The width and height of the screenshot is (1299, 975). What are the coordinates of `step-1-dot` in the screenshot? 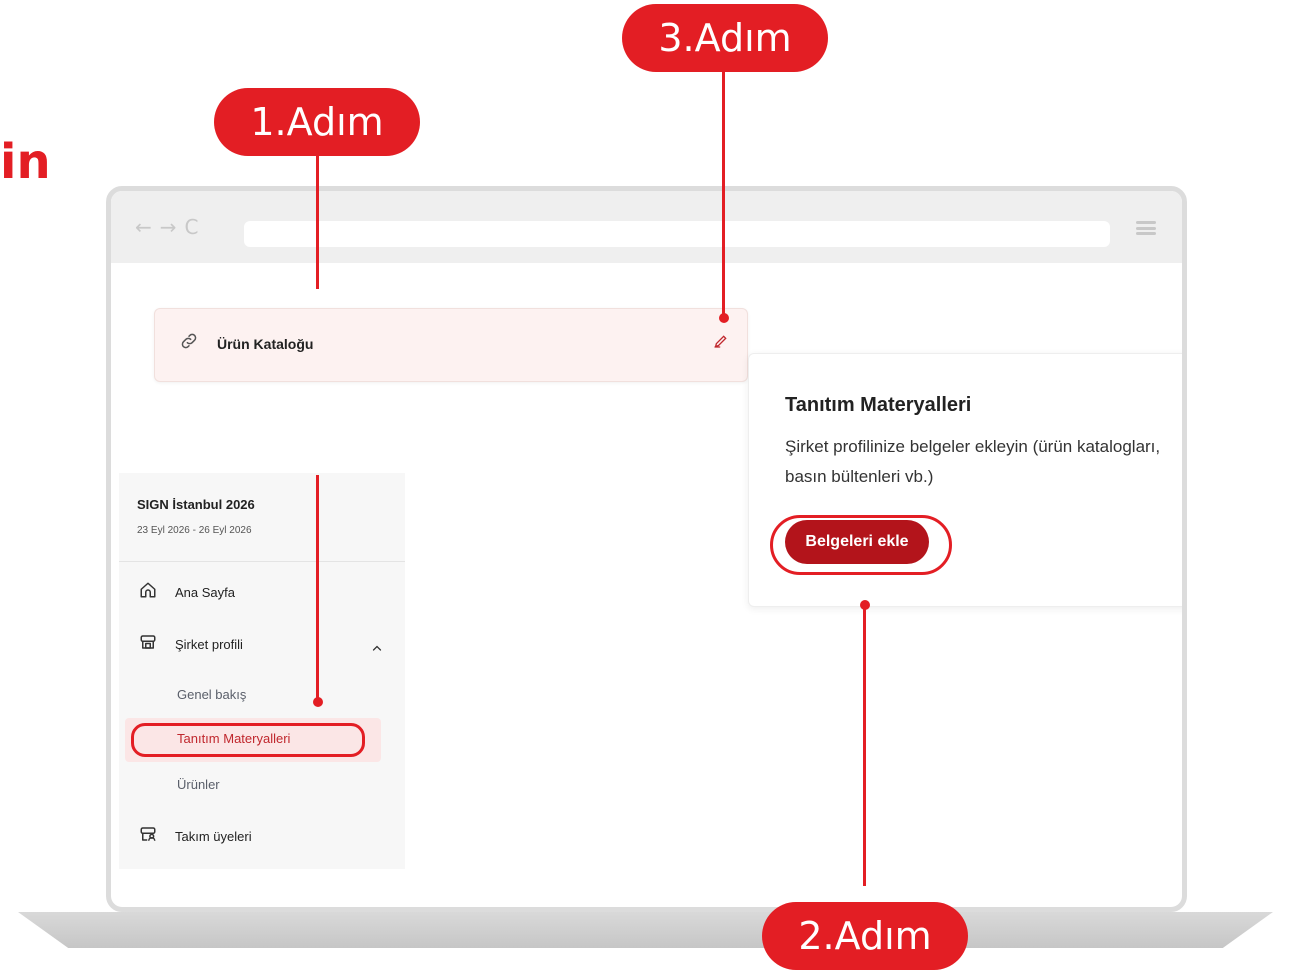 It's located at (318, 702).